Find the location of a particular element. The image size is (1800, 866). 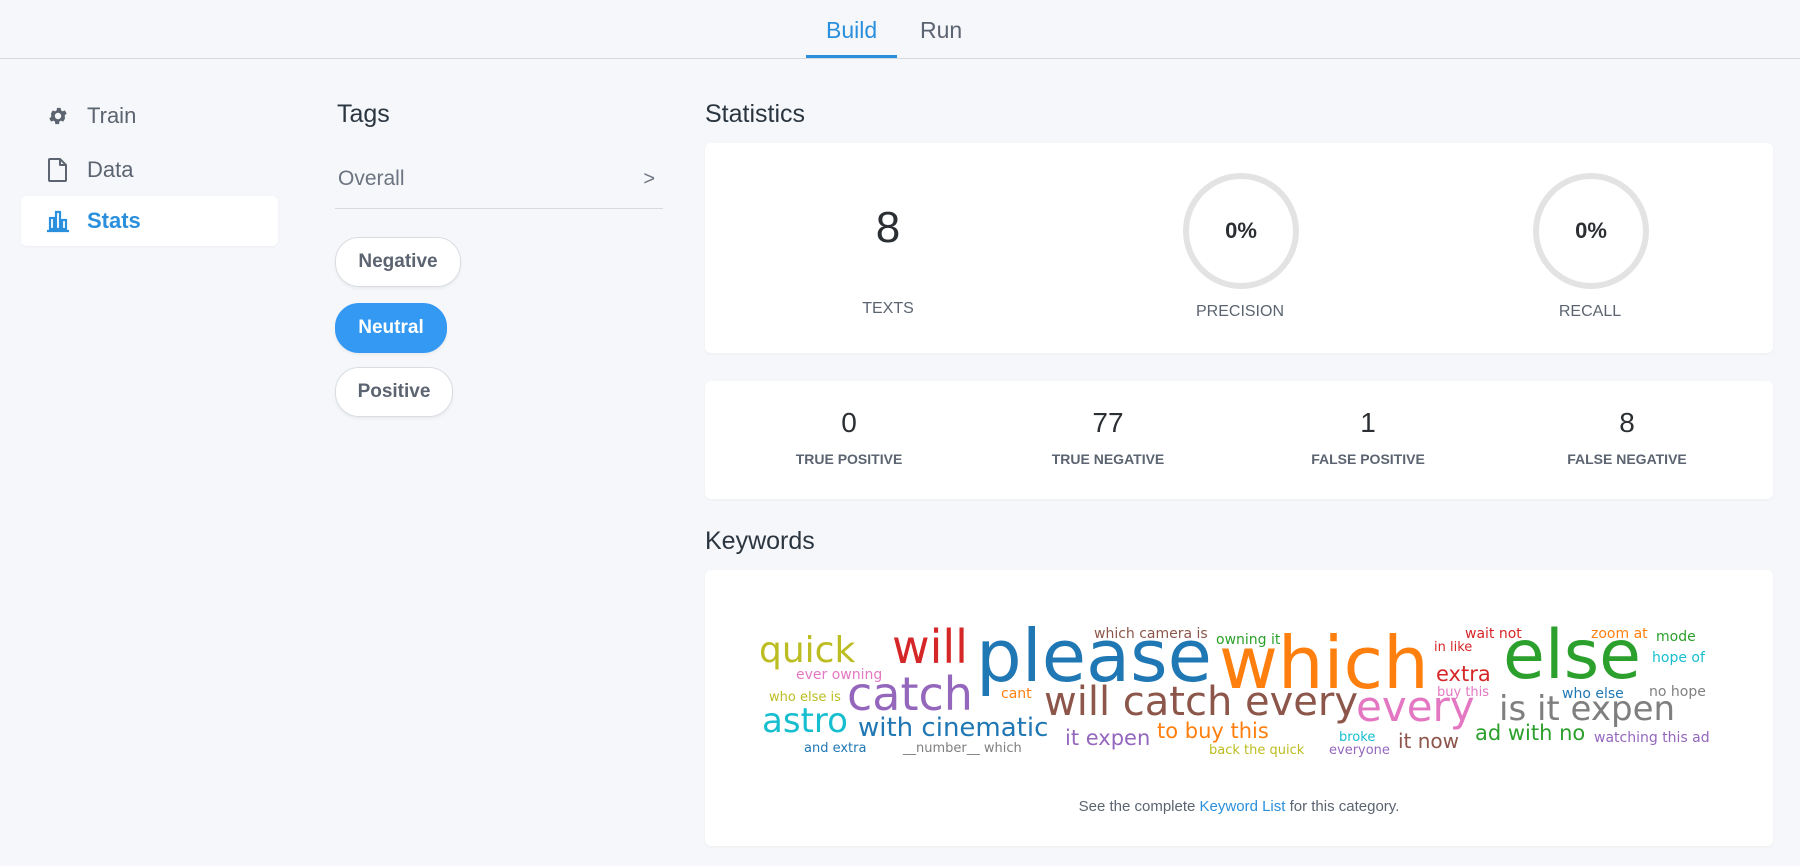

sidebar-item-train: Train is located at coordinates (149, 116).